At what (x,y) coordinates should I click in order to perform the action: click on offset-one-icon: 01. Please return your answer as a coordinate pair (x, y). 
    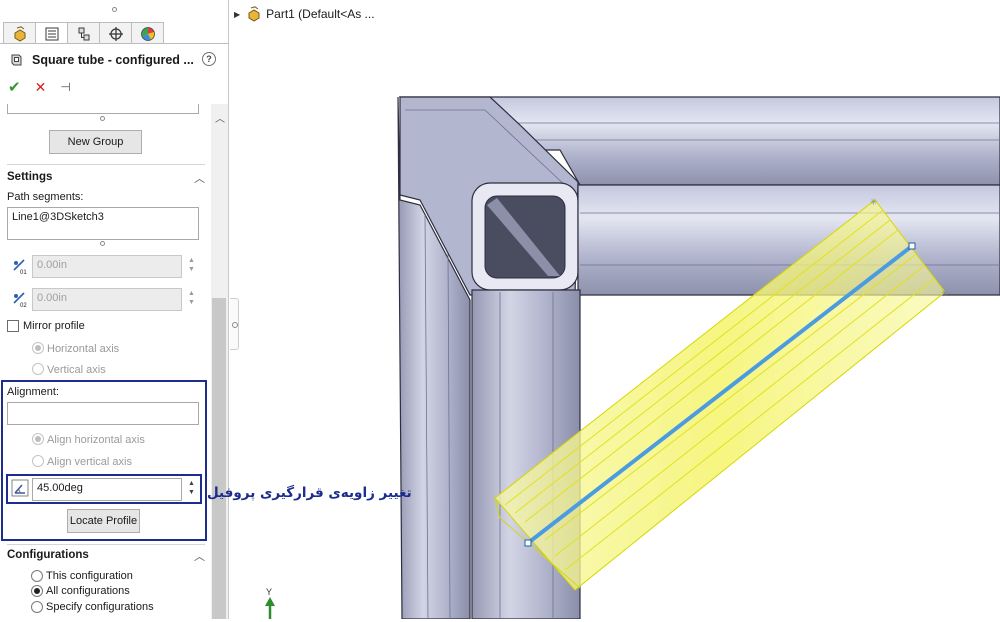
    Looking at the image, I should click on (20, 267).